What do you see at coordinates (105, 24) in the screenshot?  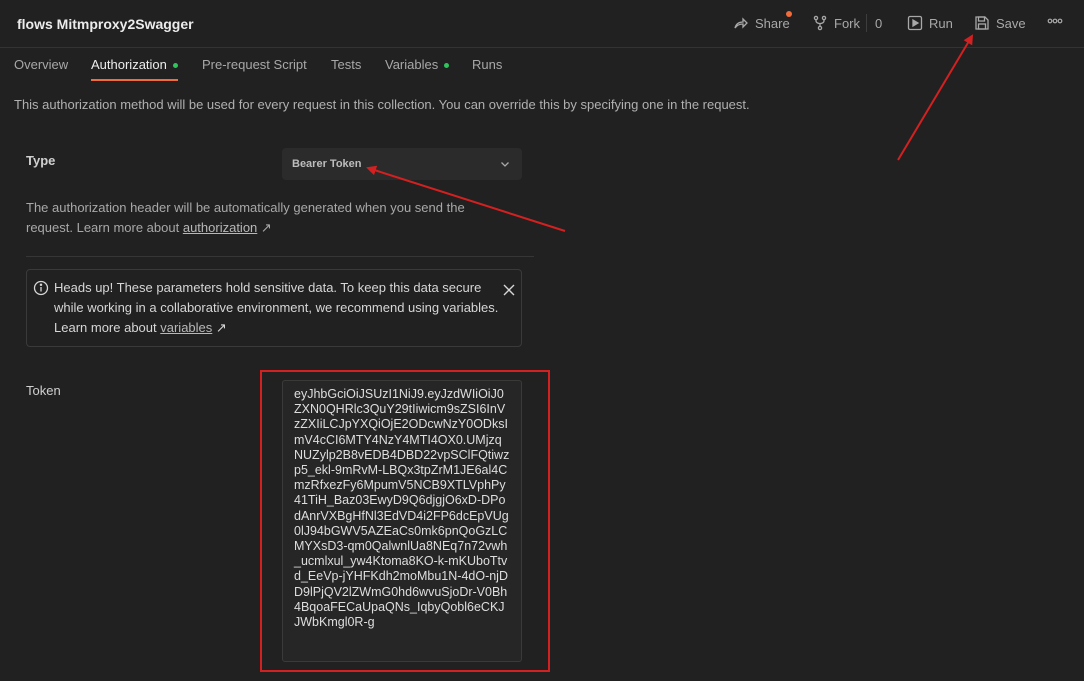 I see `collection-title: flows Mitmproxy2Swagger` at bounding box center [105, 24].